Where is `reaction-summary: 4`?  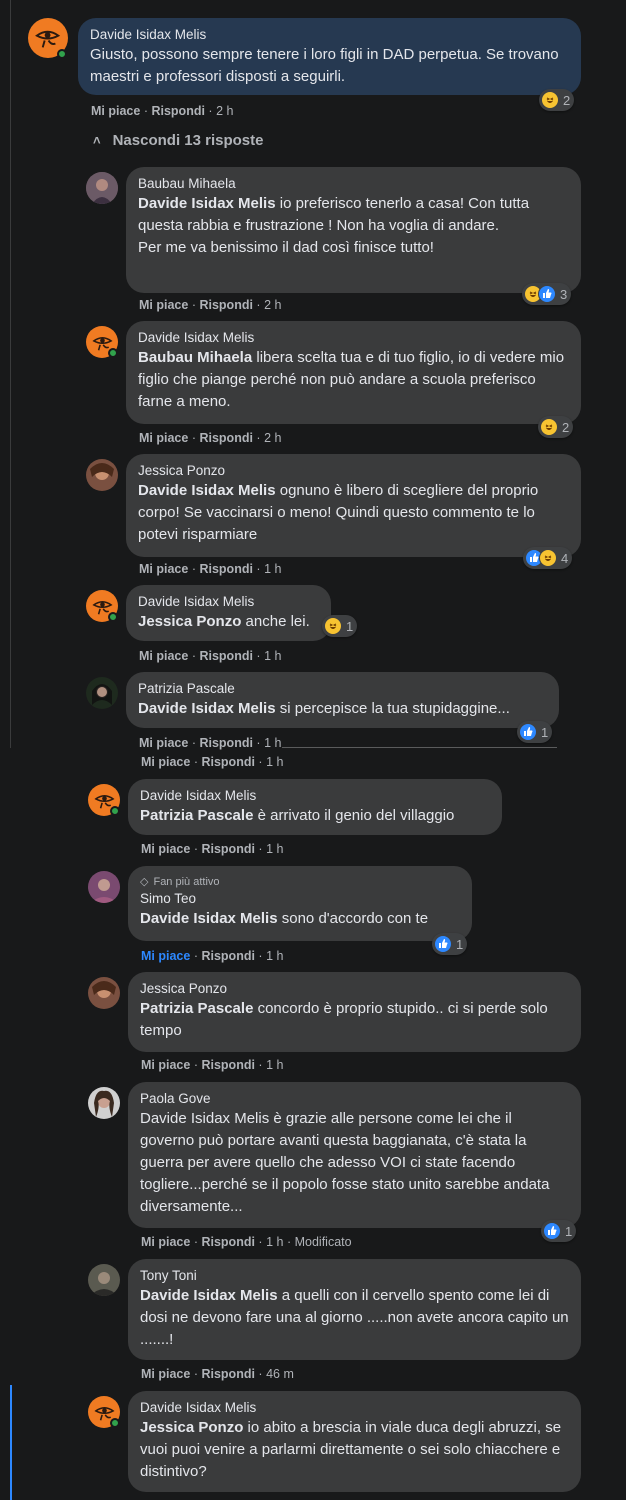 reaction-summary: 4 is located at coordinates (548, 558).